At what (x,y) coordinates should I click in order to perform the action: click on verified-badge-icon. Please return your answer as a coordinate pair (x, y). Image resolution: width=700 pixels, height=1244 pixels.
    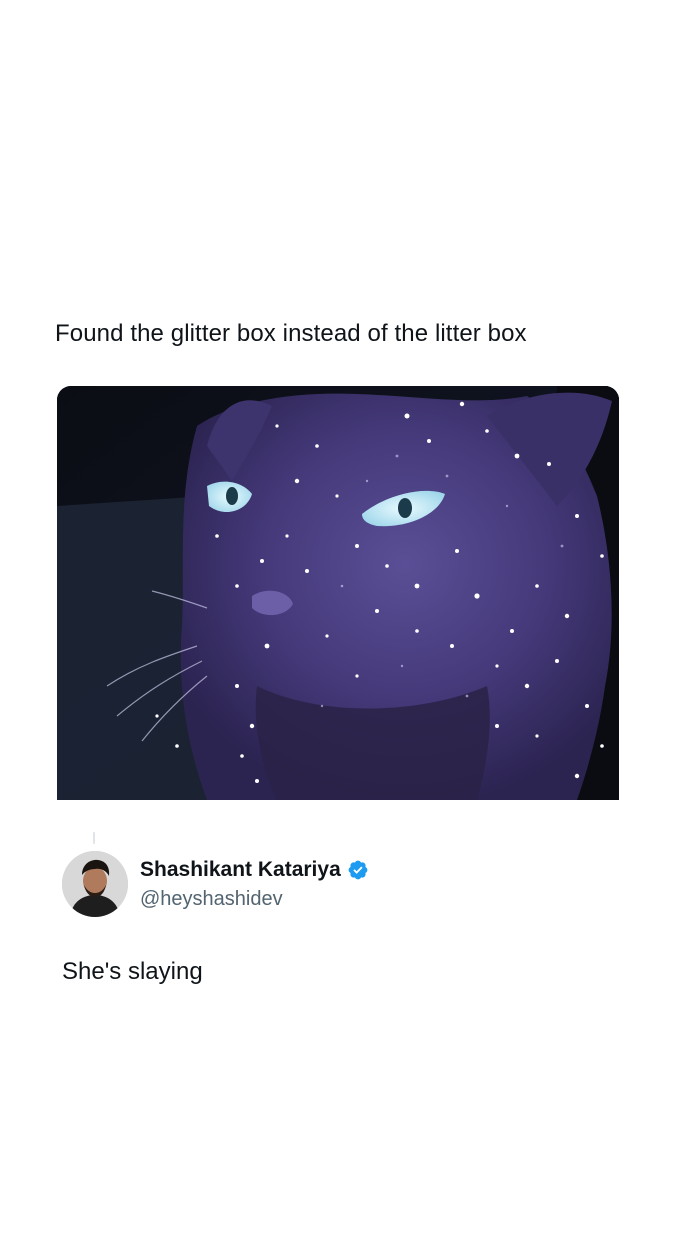
    Looking at the image, I should click on (358, 870).